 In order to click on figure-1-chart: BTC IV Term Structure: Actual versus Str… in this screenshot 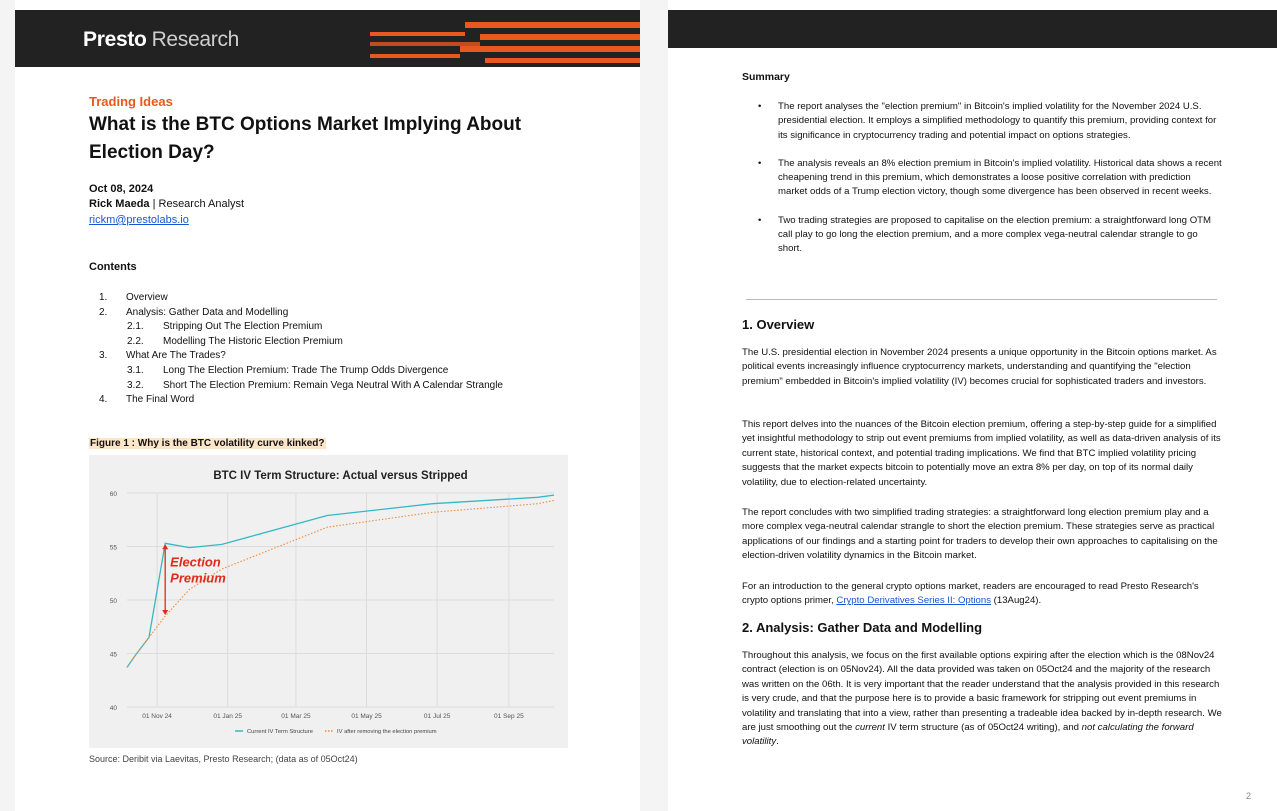, I will do `click(328, 601)`.